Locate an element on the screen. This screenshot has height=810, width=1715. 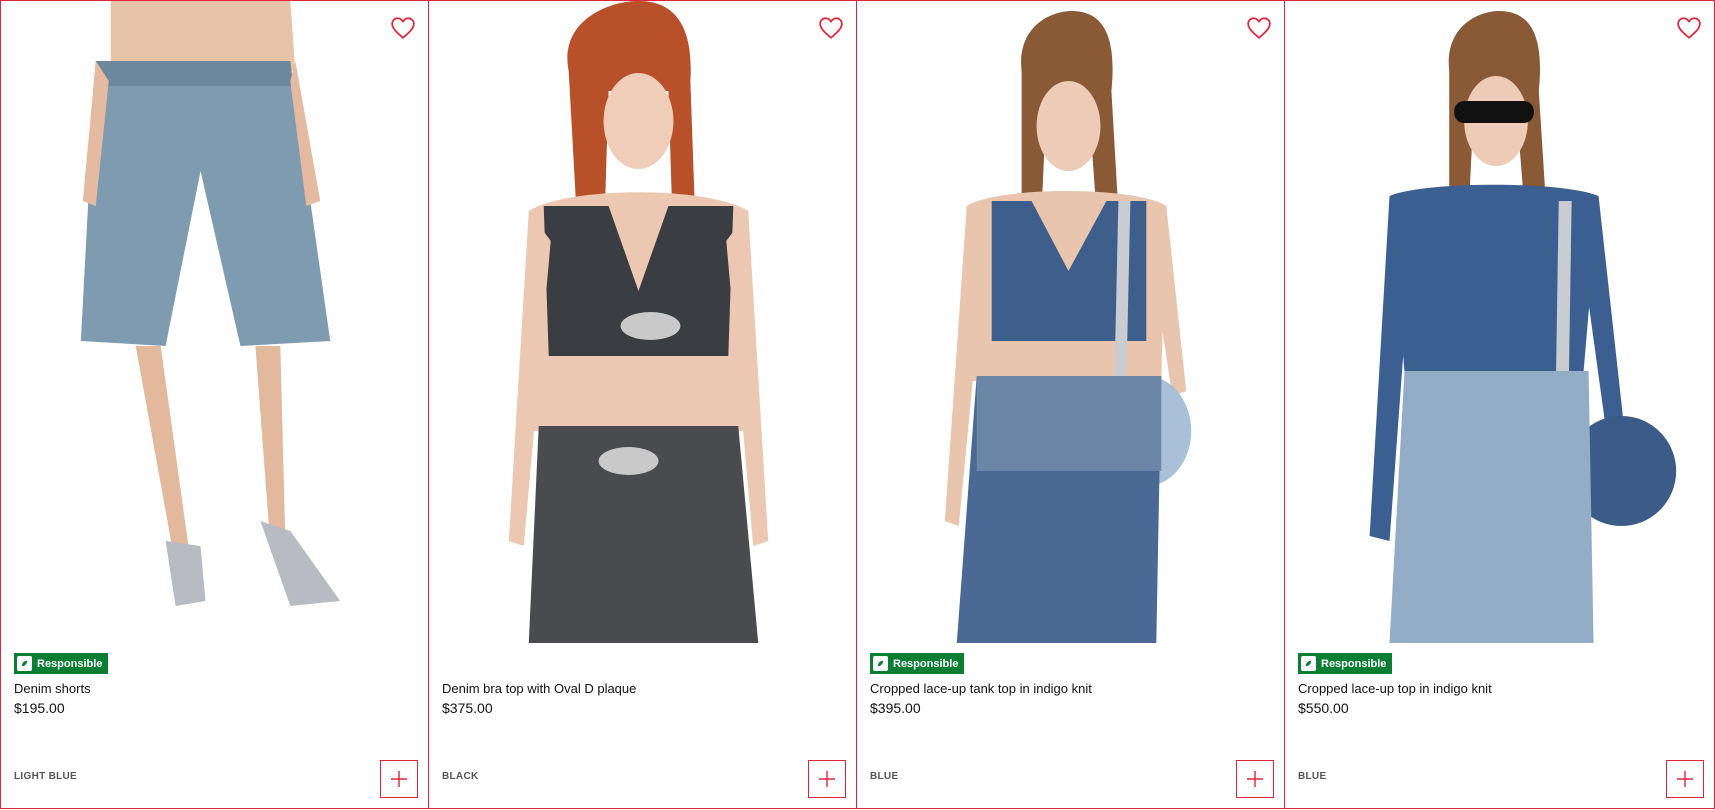
product-name: Cropped lace-up top in indigo knit is located at coordinates (1395, 688).